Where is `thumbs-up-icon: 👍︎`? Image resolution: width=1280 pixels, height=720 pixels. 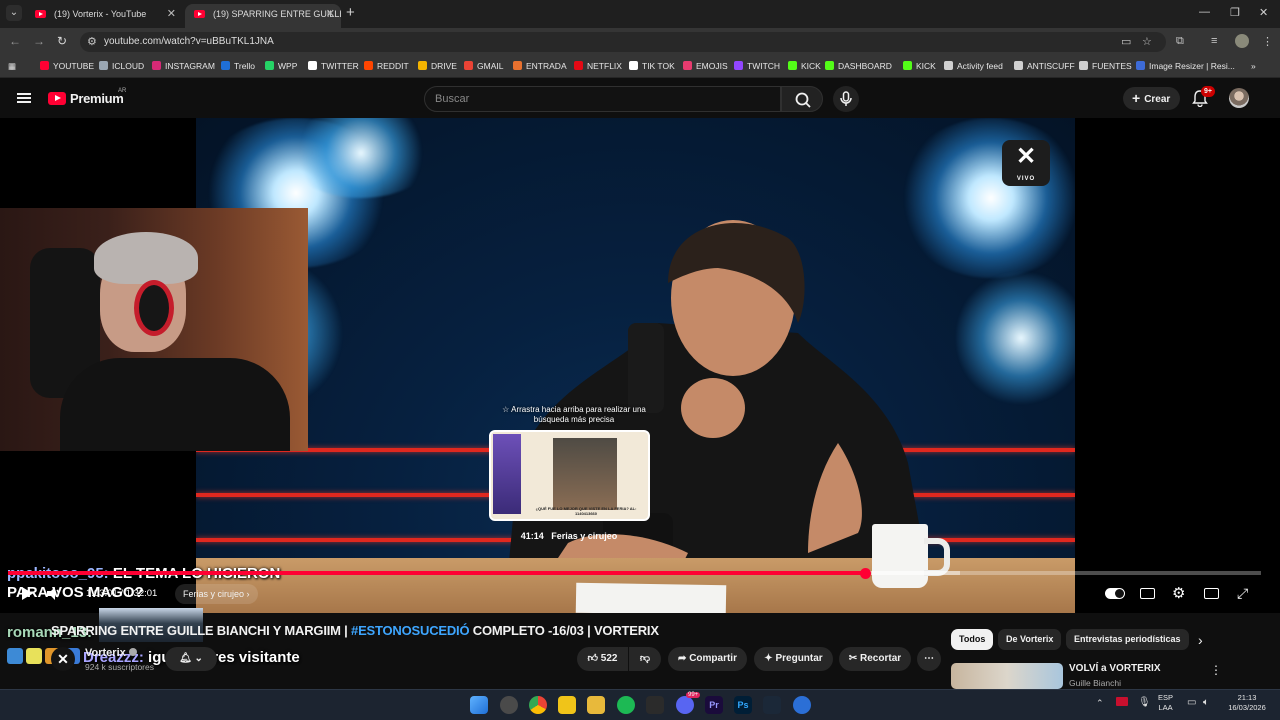 thumbs-up-icon: 👍︎ is located at coordinates (592, 658).